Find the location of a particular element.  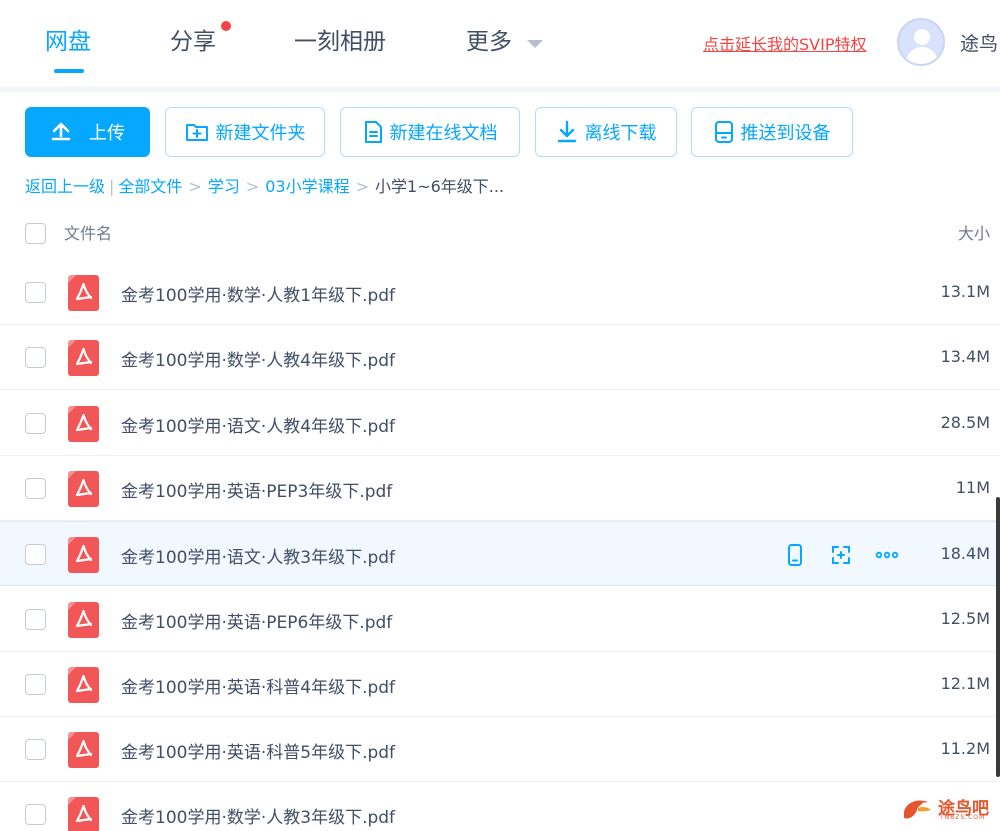

top-nav: 网盘 分享 一刻相册 更多 点击延长我的SVIP特权 途鸟 is located at coordinates (500, 43).